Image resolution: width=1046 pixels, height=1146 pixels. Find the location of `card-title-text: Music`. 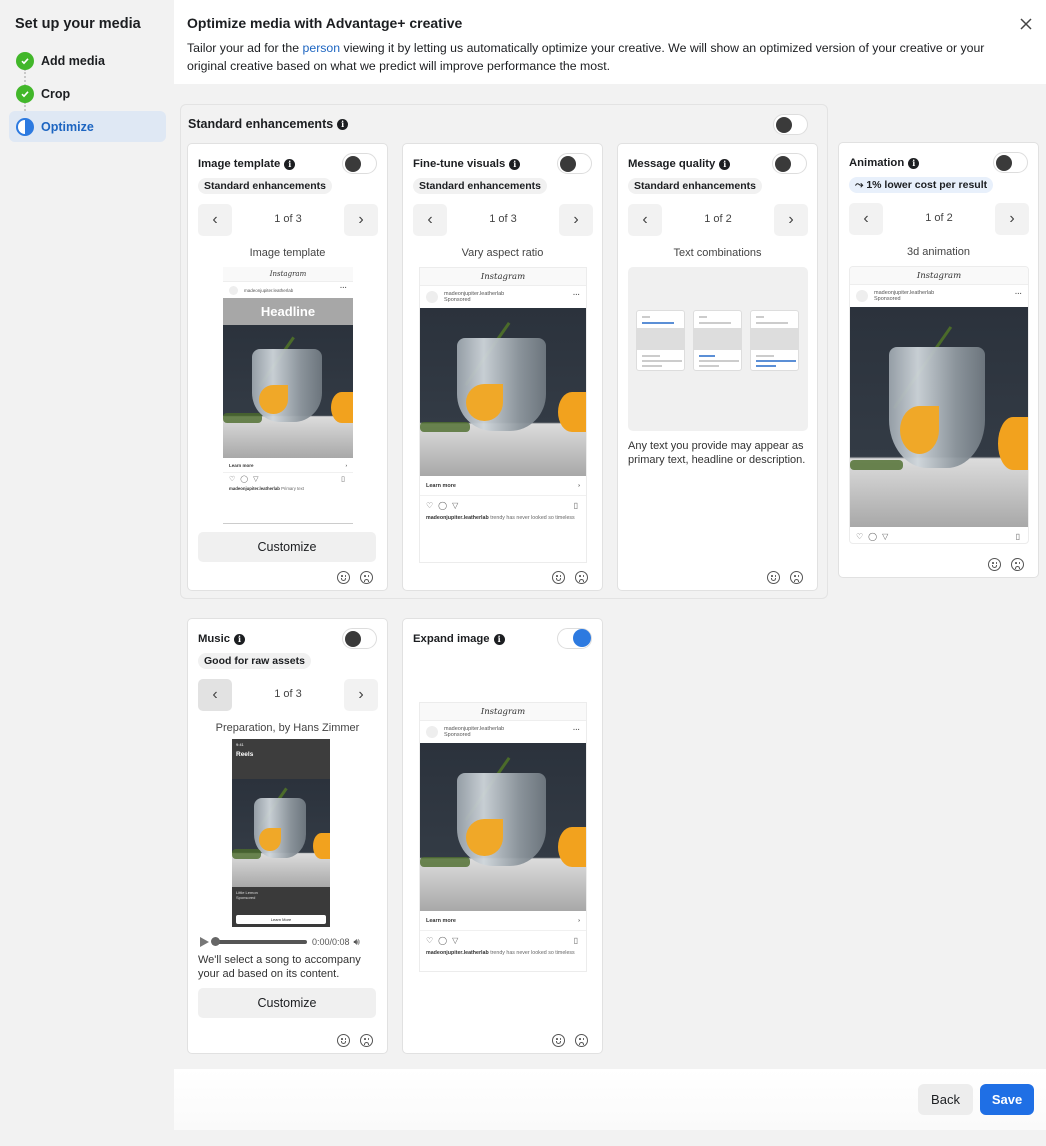

card-title-text: Music is located at coordinates (214, 639).